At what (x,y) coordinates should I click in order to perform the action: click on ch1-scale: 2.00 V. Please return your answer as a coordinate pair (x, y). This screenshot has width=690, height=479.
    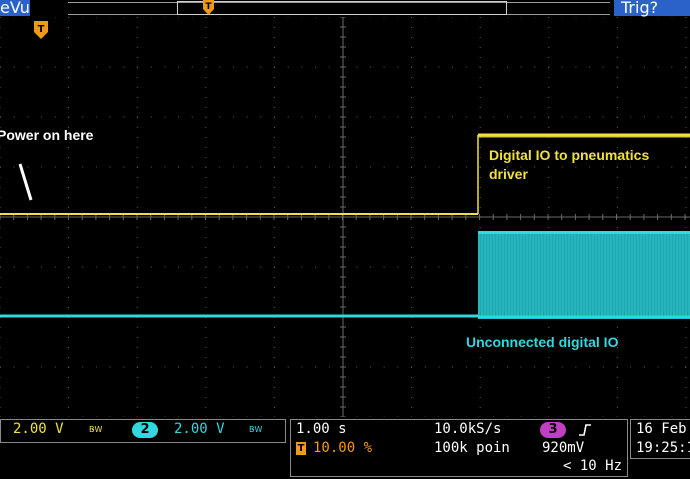
    Looking at the image, I should click on (38, 429).